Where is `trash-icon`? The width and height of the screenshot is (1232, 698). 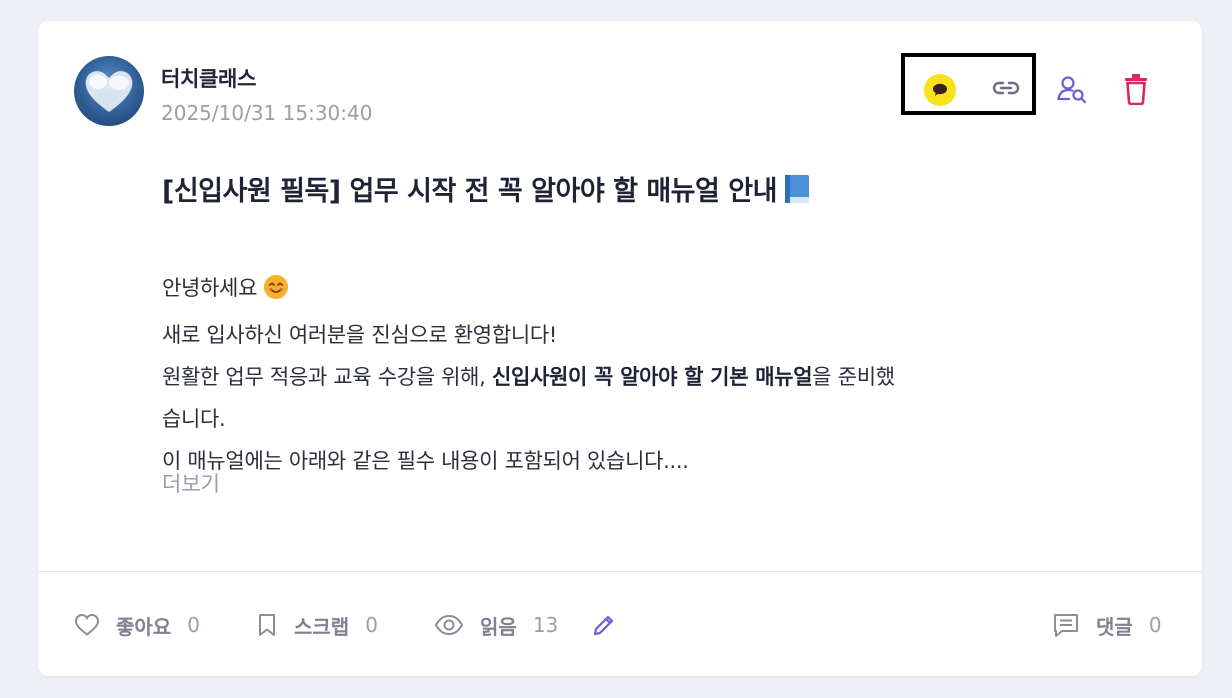
trash-icon is located at coordinates (1136, 90).